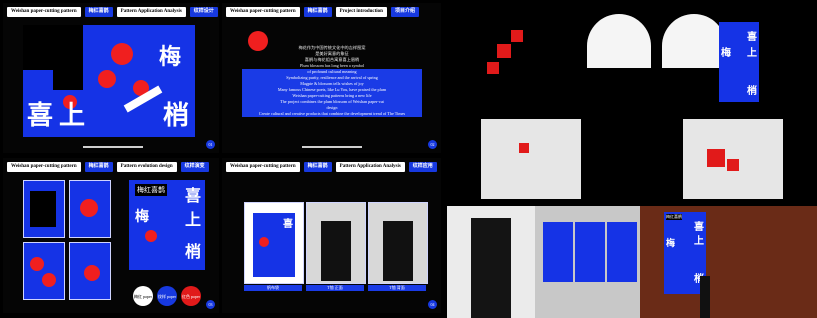 The height and width of the screenshot is (318, 817). What do you see at coordinates (671, 244) in the screenshot?
I see `street-poster-char-mei: 梅` at bounding box center [671, 244].